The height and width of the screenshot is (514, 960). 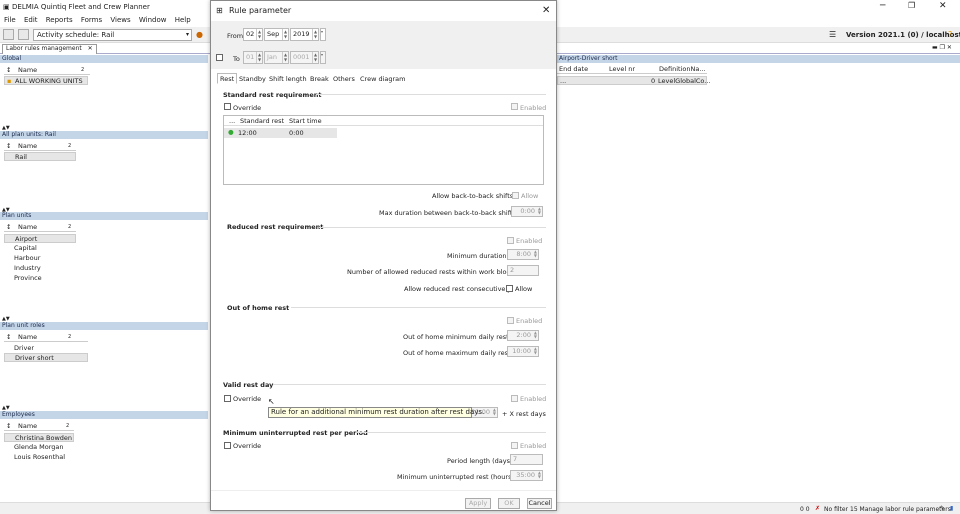 What do you see at coordinates (288, 78) in the screenshot?
I see `tab-shift-length: Shift length` at bounding box center [288, 78].